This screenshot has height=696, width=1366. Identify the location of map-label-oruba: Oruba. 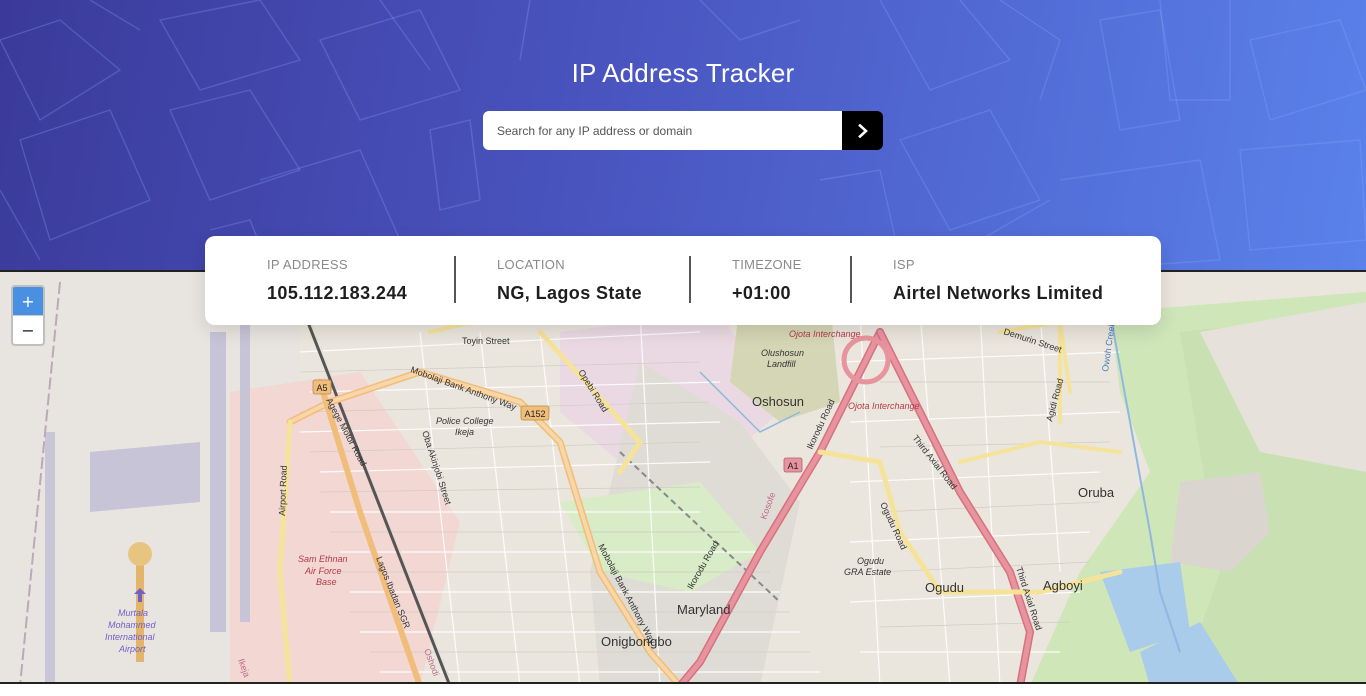
(1096, 492).